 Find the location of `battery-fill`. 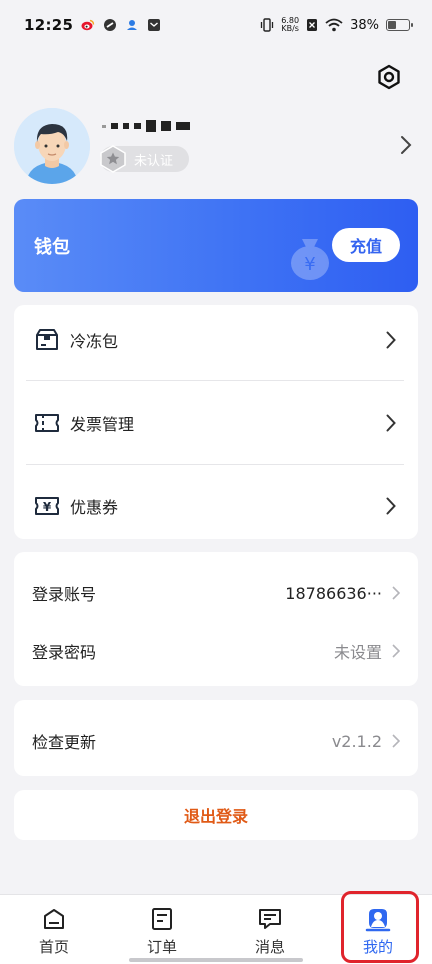

battery-fill is located at coordinates (392, 25).